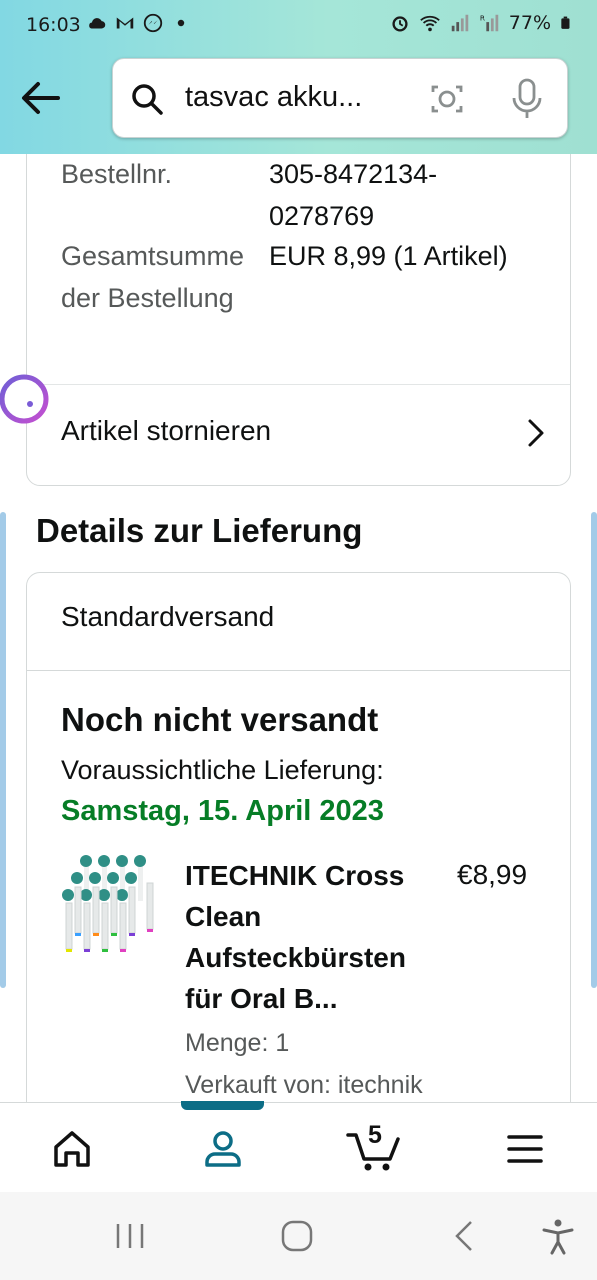  What do you see at coordinates (220, 719) in the screenshot?
I see `shipment-status: Noch nicht versandt` at bounding box center [220, 719].